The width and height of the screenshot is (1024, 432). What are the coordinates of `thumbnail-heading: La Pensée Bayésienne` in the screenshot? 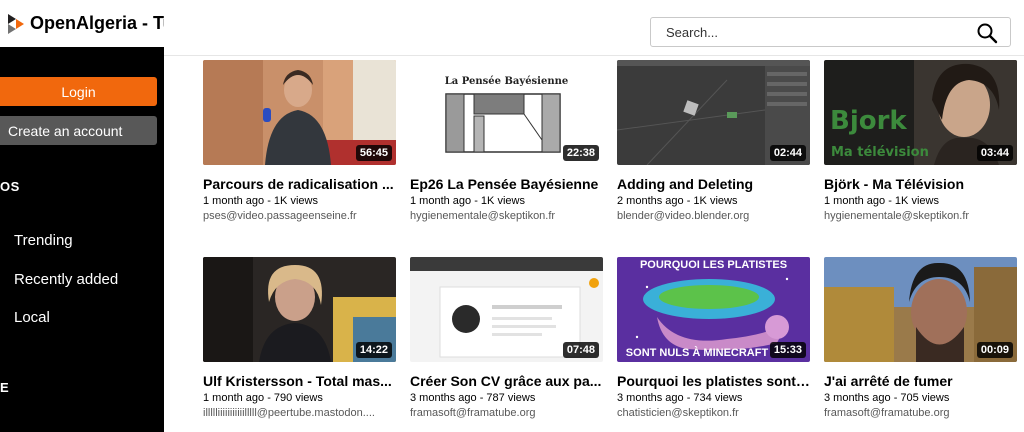 It's located at (506, 81).